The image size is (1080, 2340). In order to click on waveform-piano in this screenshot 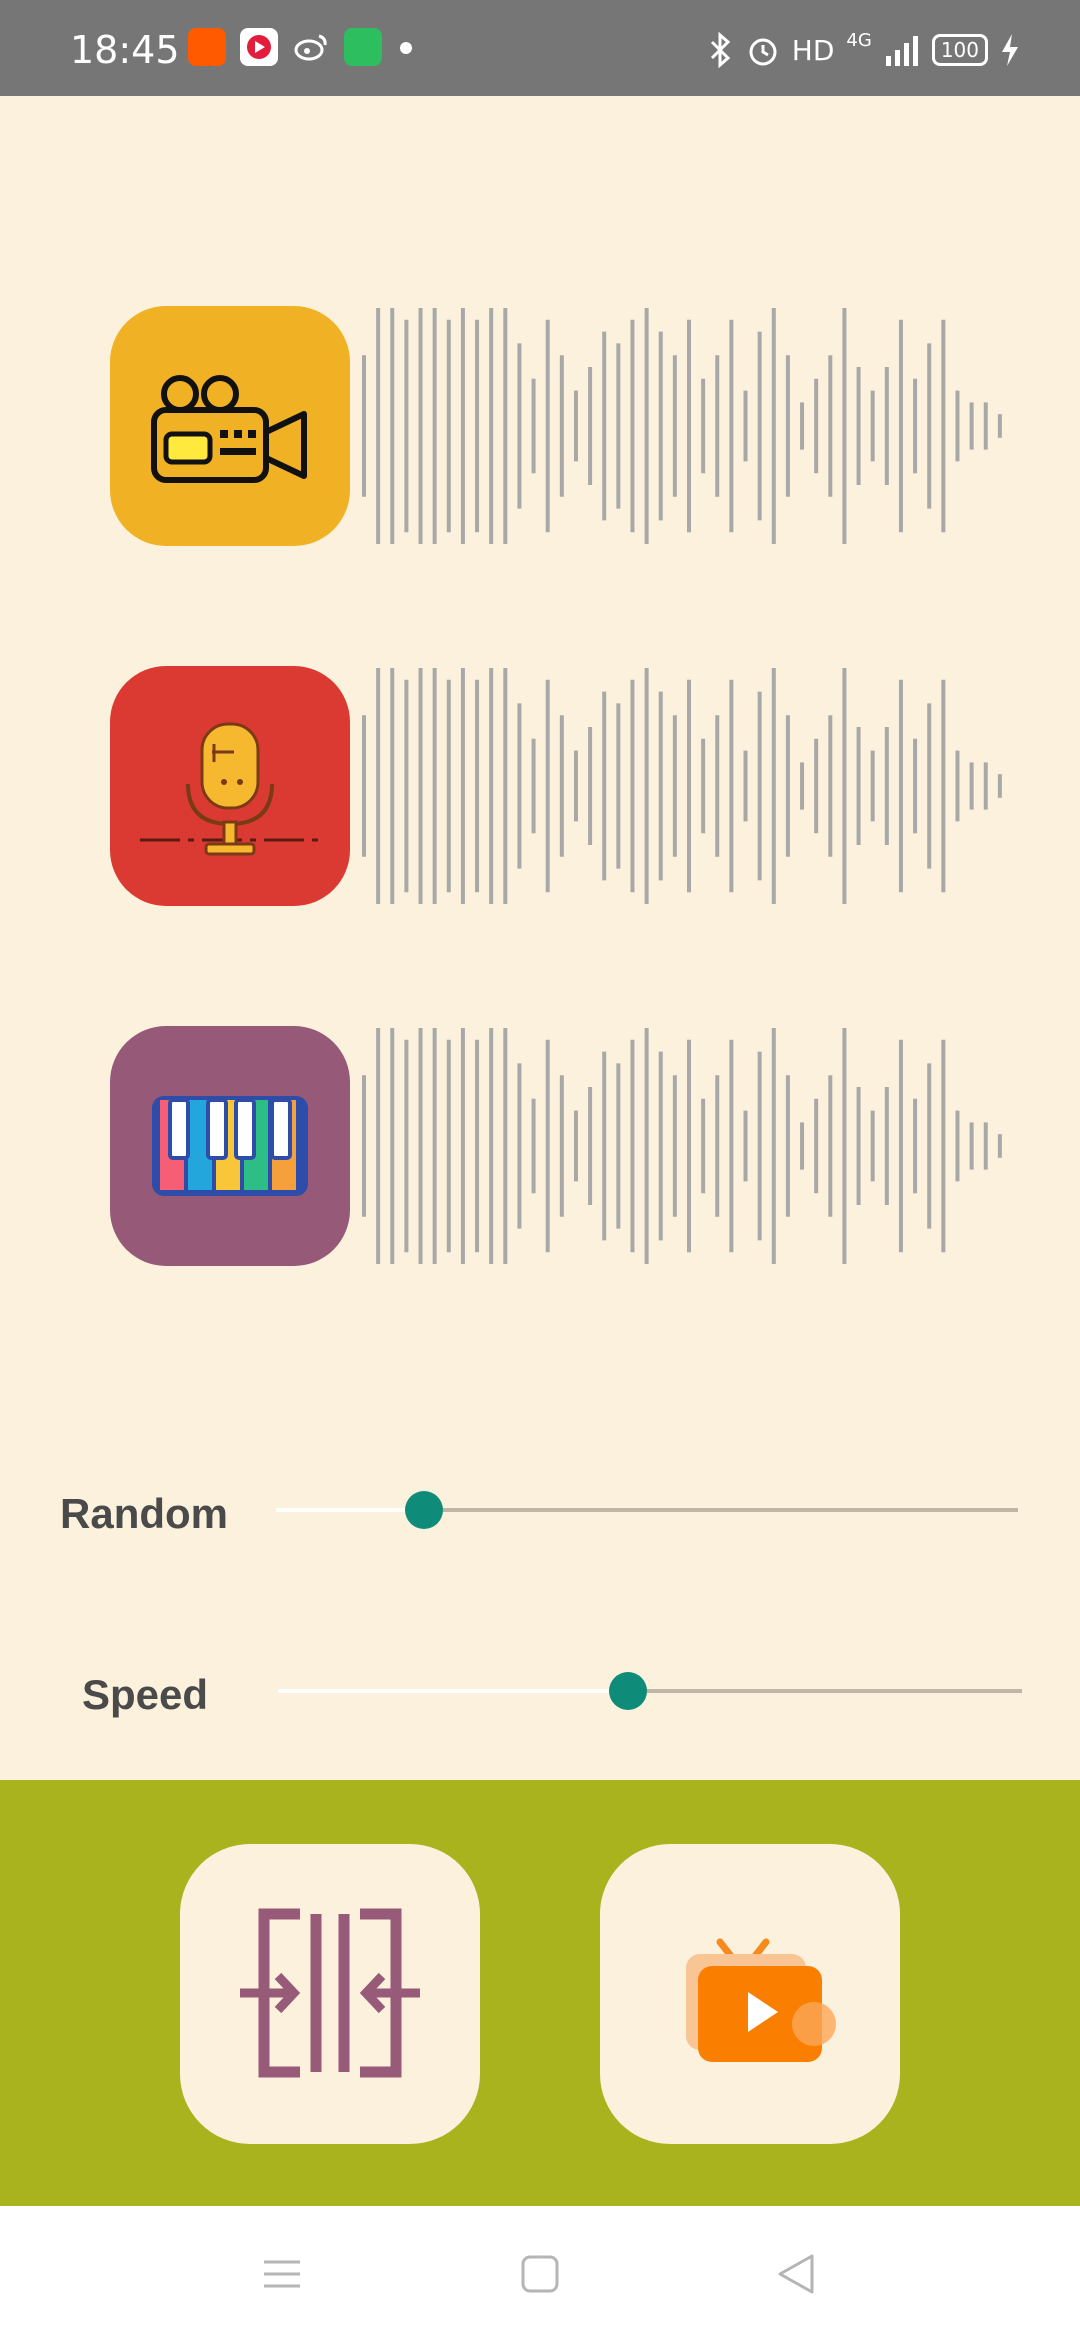, I will do `click(682, 1146)`.